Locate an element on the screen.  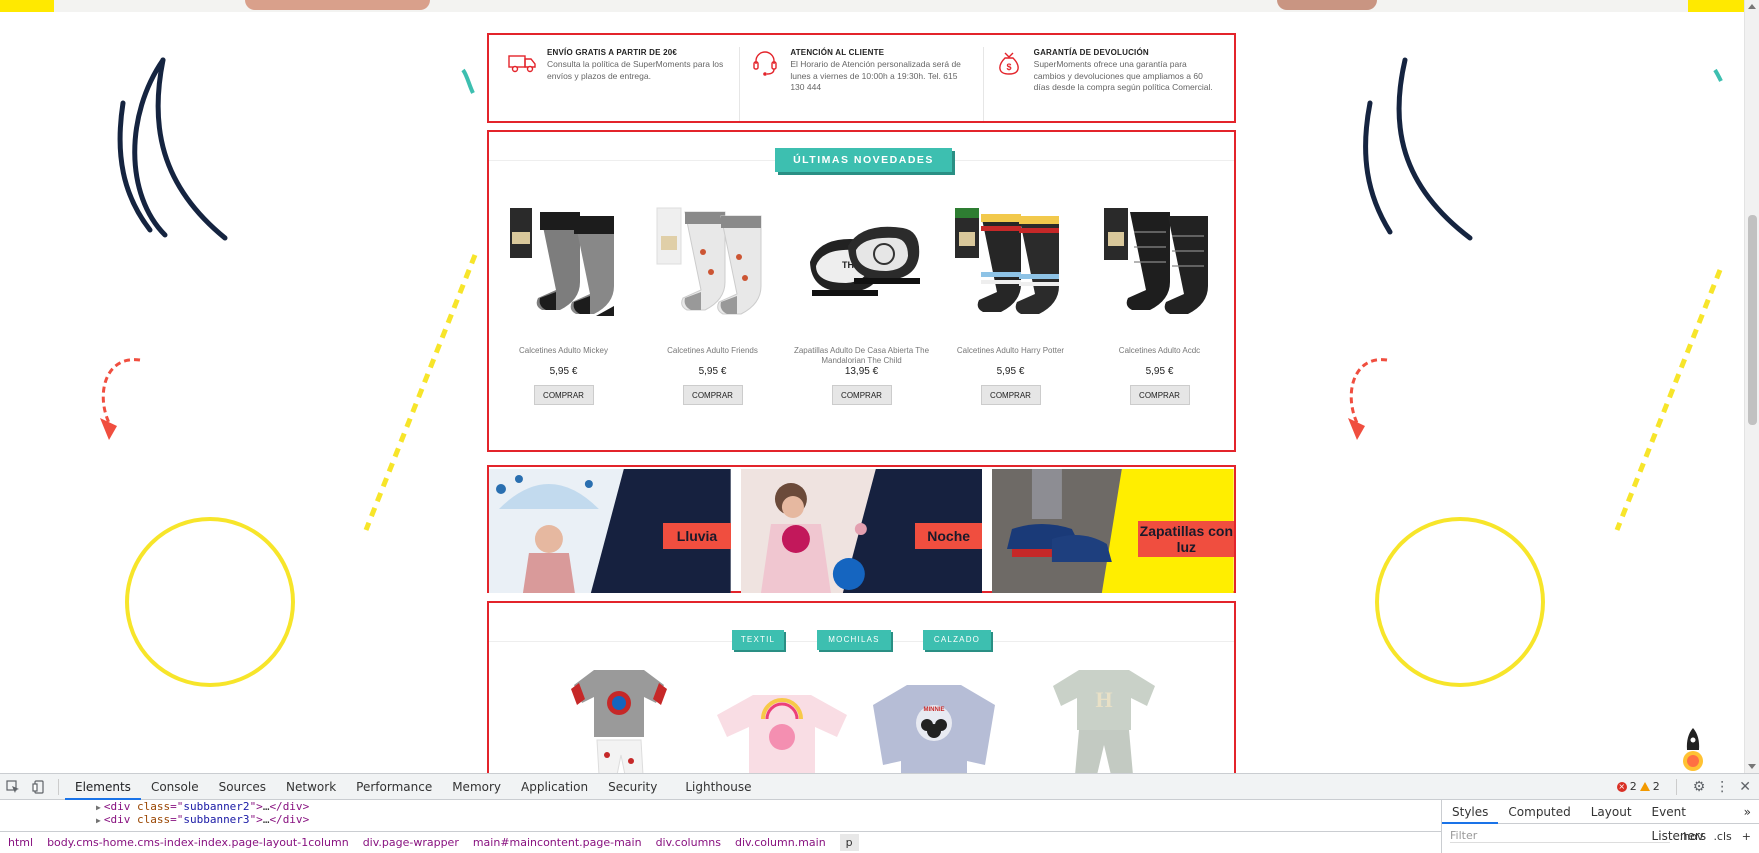
tab-console: Console is located at coordinates (175, 787).